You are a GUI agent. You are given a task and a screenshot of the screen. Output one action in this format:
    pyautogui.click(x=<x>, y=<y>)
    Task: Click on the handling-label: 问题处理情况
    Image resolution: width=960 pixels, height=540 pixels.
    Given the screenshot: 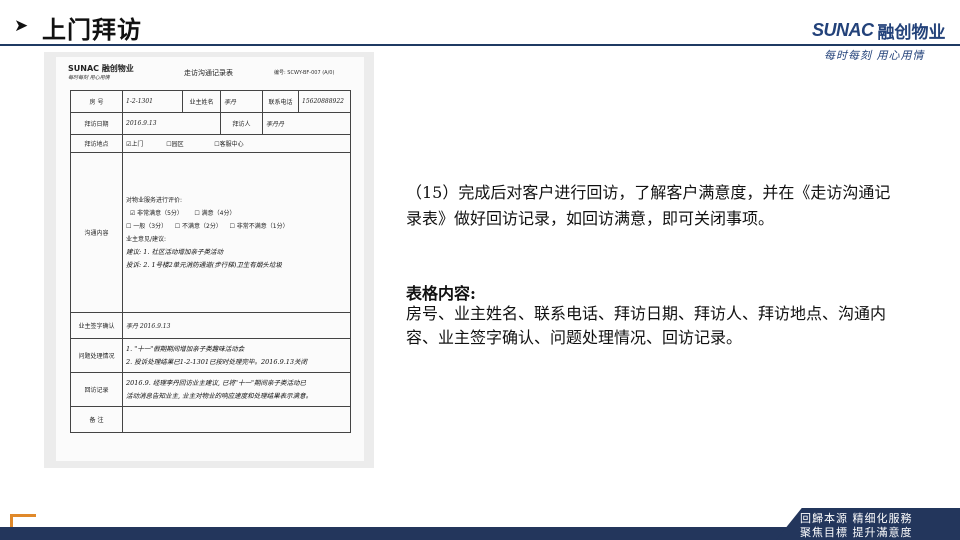 What is the action you would take?
    pyautogui.click(x=96, y=355)
    